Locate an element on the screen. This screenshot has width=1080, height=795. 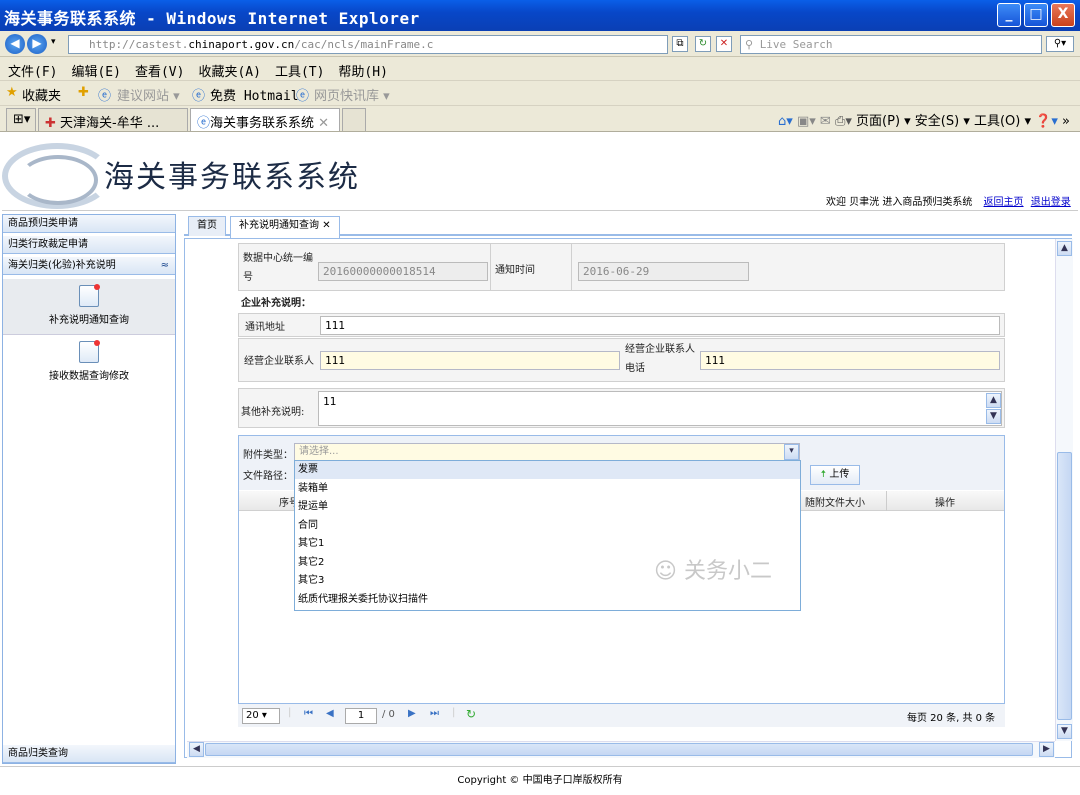
total-pages: / 0 is located at coordinates (388, 714).